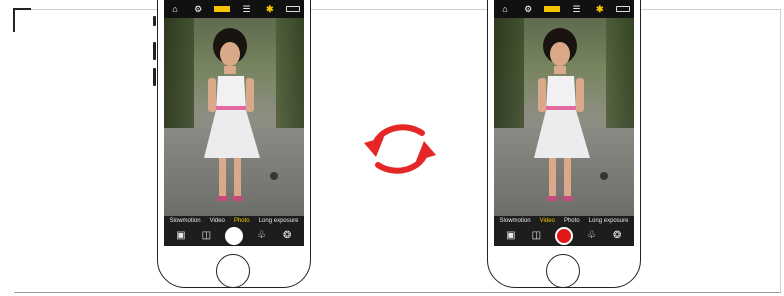 This screenshot has height=296, width=784. I want to click on side-button-volume-up, so click(154, 51).